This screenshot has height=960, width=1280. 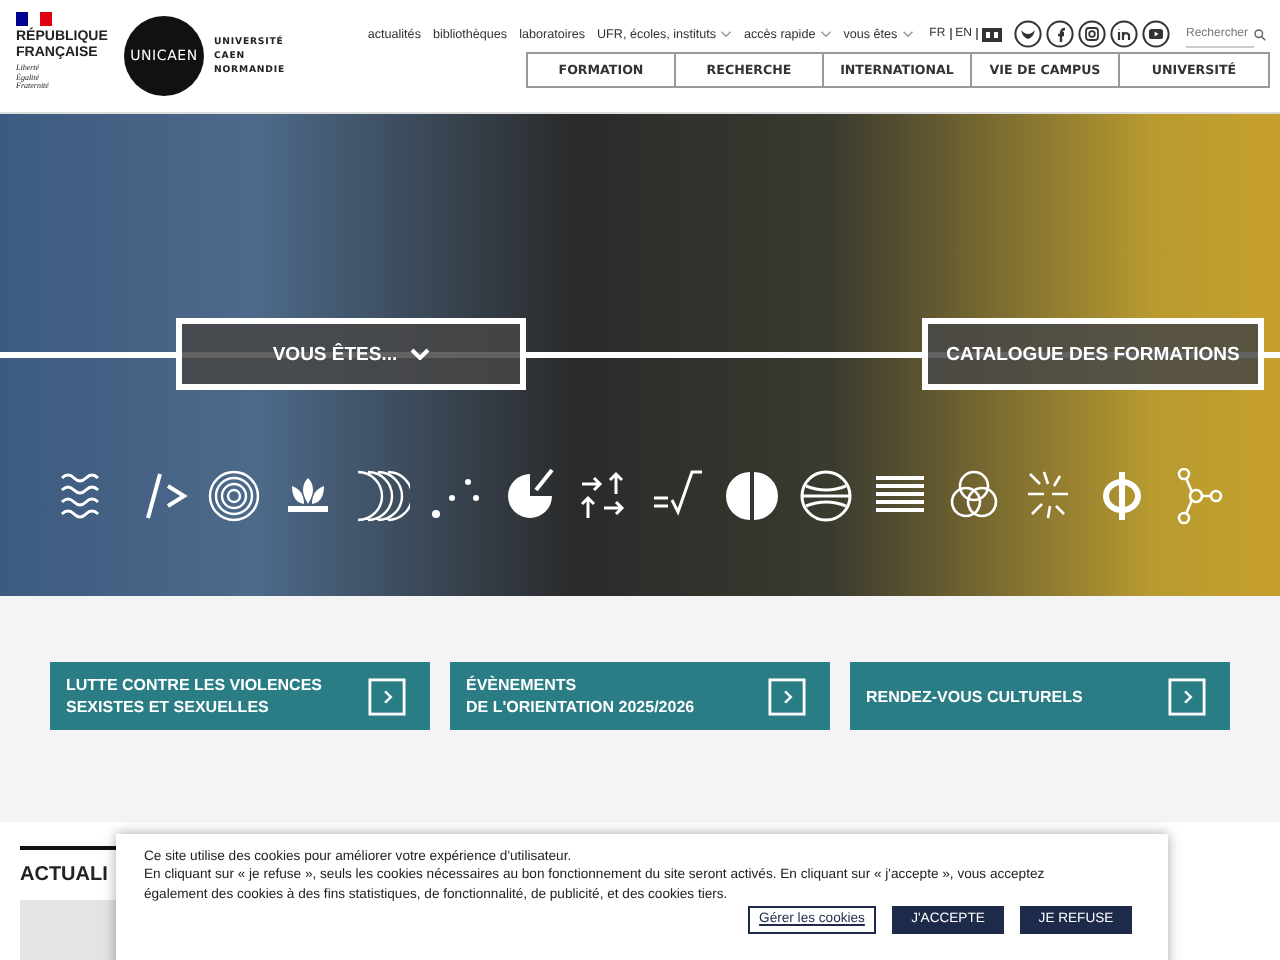 I want to click on feature-tile: RENDEZ-VOUS CULTURELS, so click(x=1040, y=696).